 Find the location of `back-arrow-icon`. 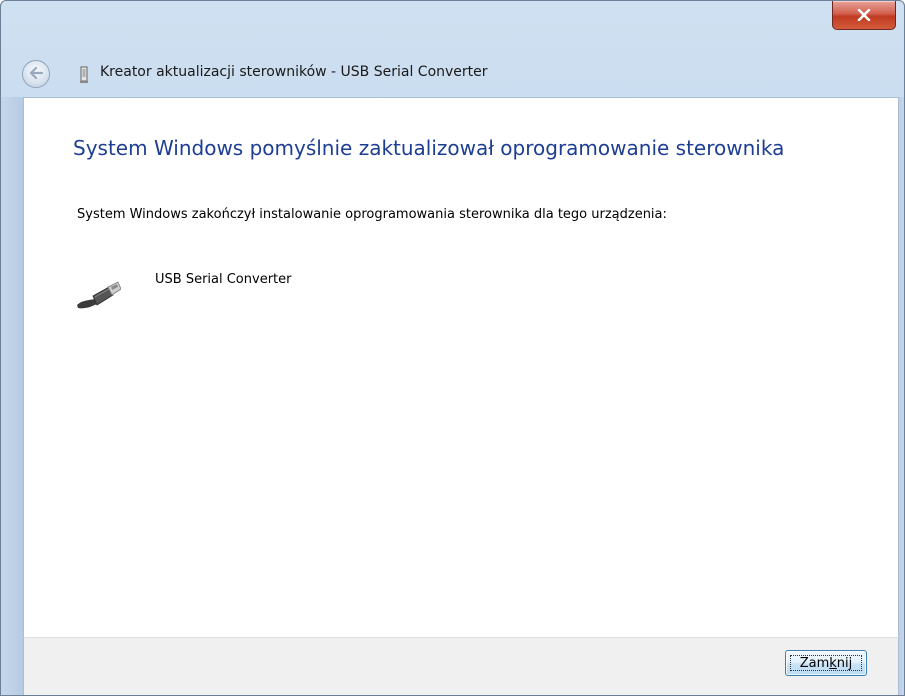

back-arrow-icon is located at coordinates (36, 74).